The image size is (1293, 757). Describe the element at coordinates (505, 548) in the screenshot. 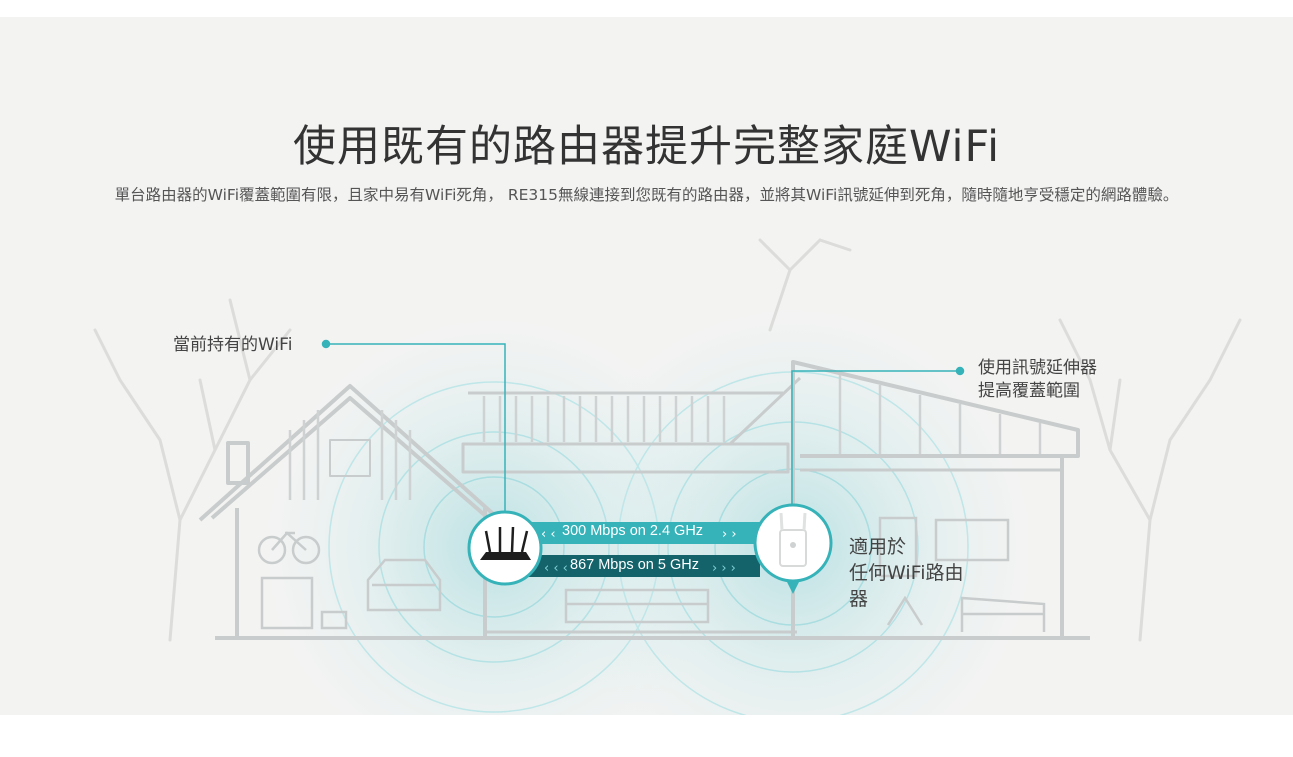

I see `router-icon` at that location.